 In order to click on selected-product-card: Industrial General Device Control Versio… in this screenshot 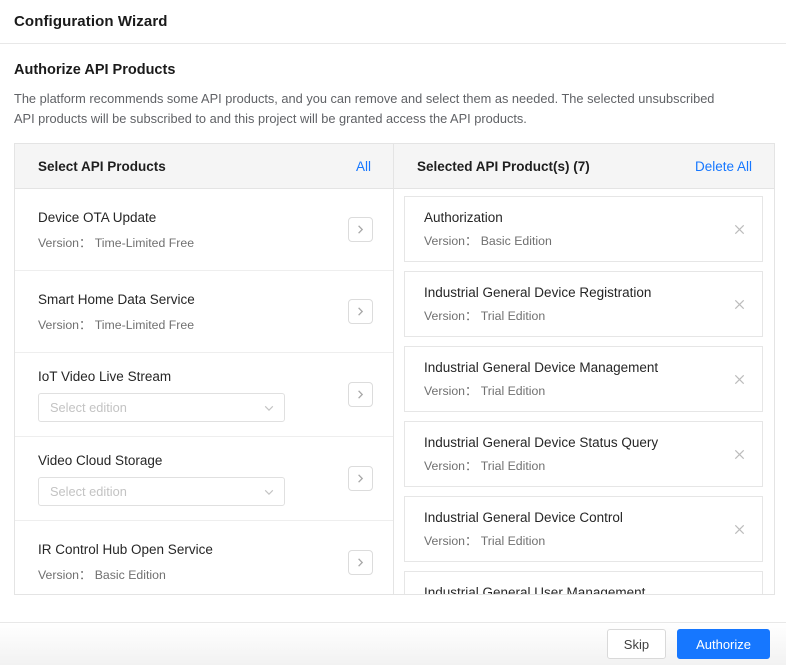, I will do `click(583, 529)`.